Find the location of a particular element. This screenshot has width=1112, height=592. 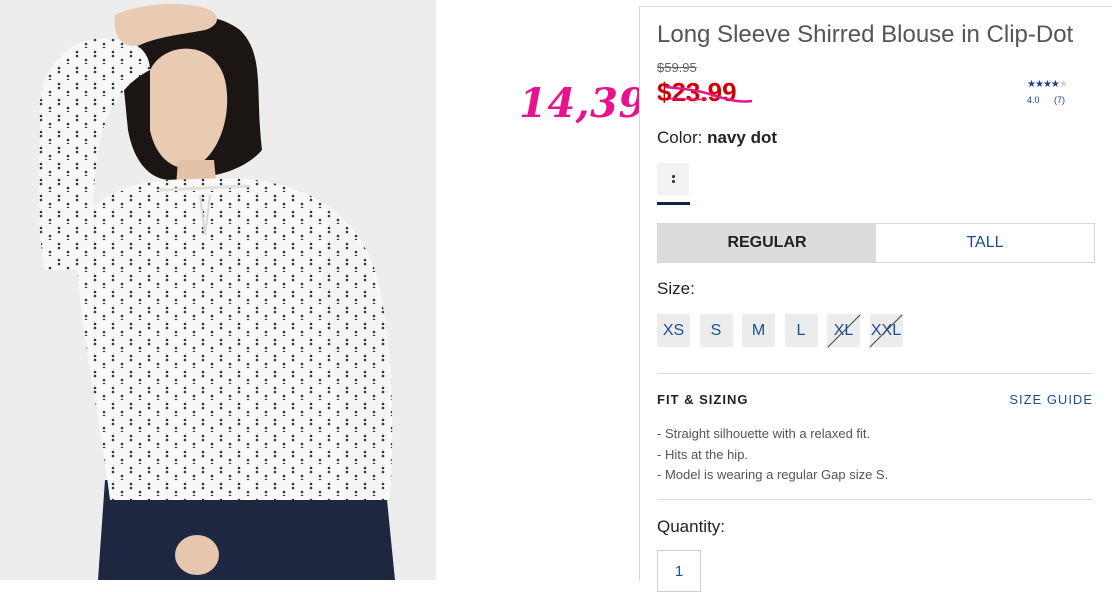

size-option-xl-unavailable: XL is located at coordinates (843, 330).